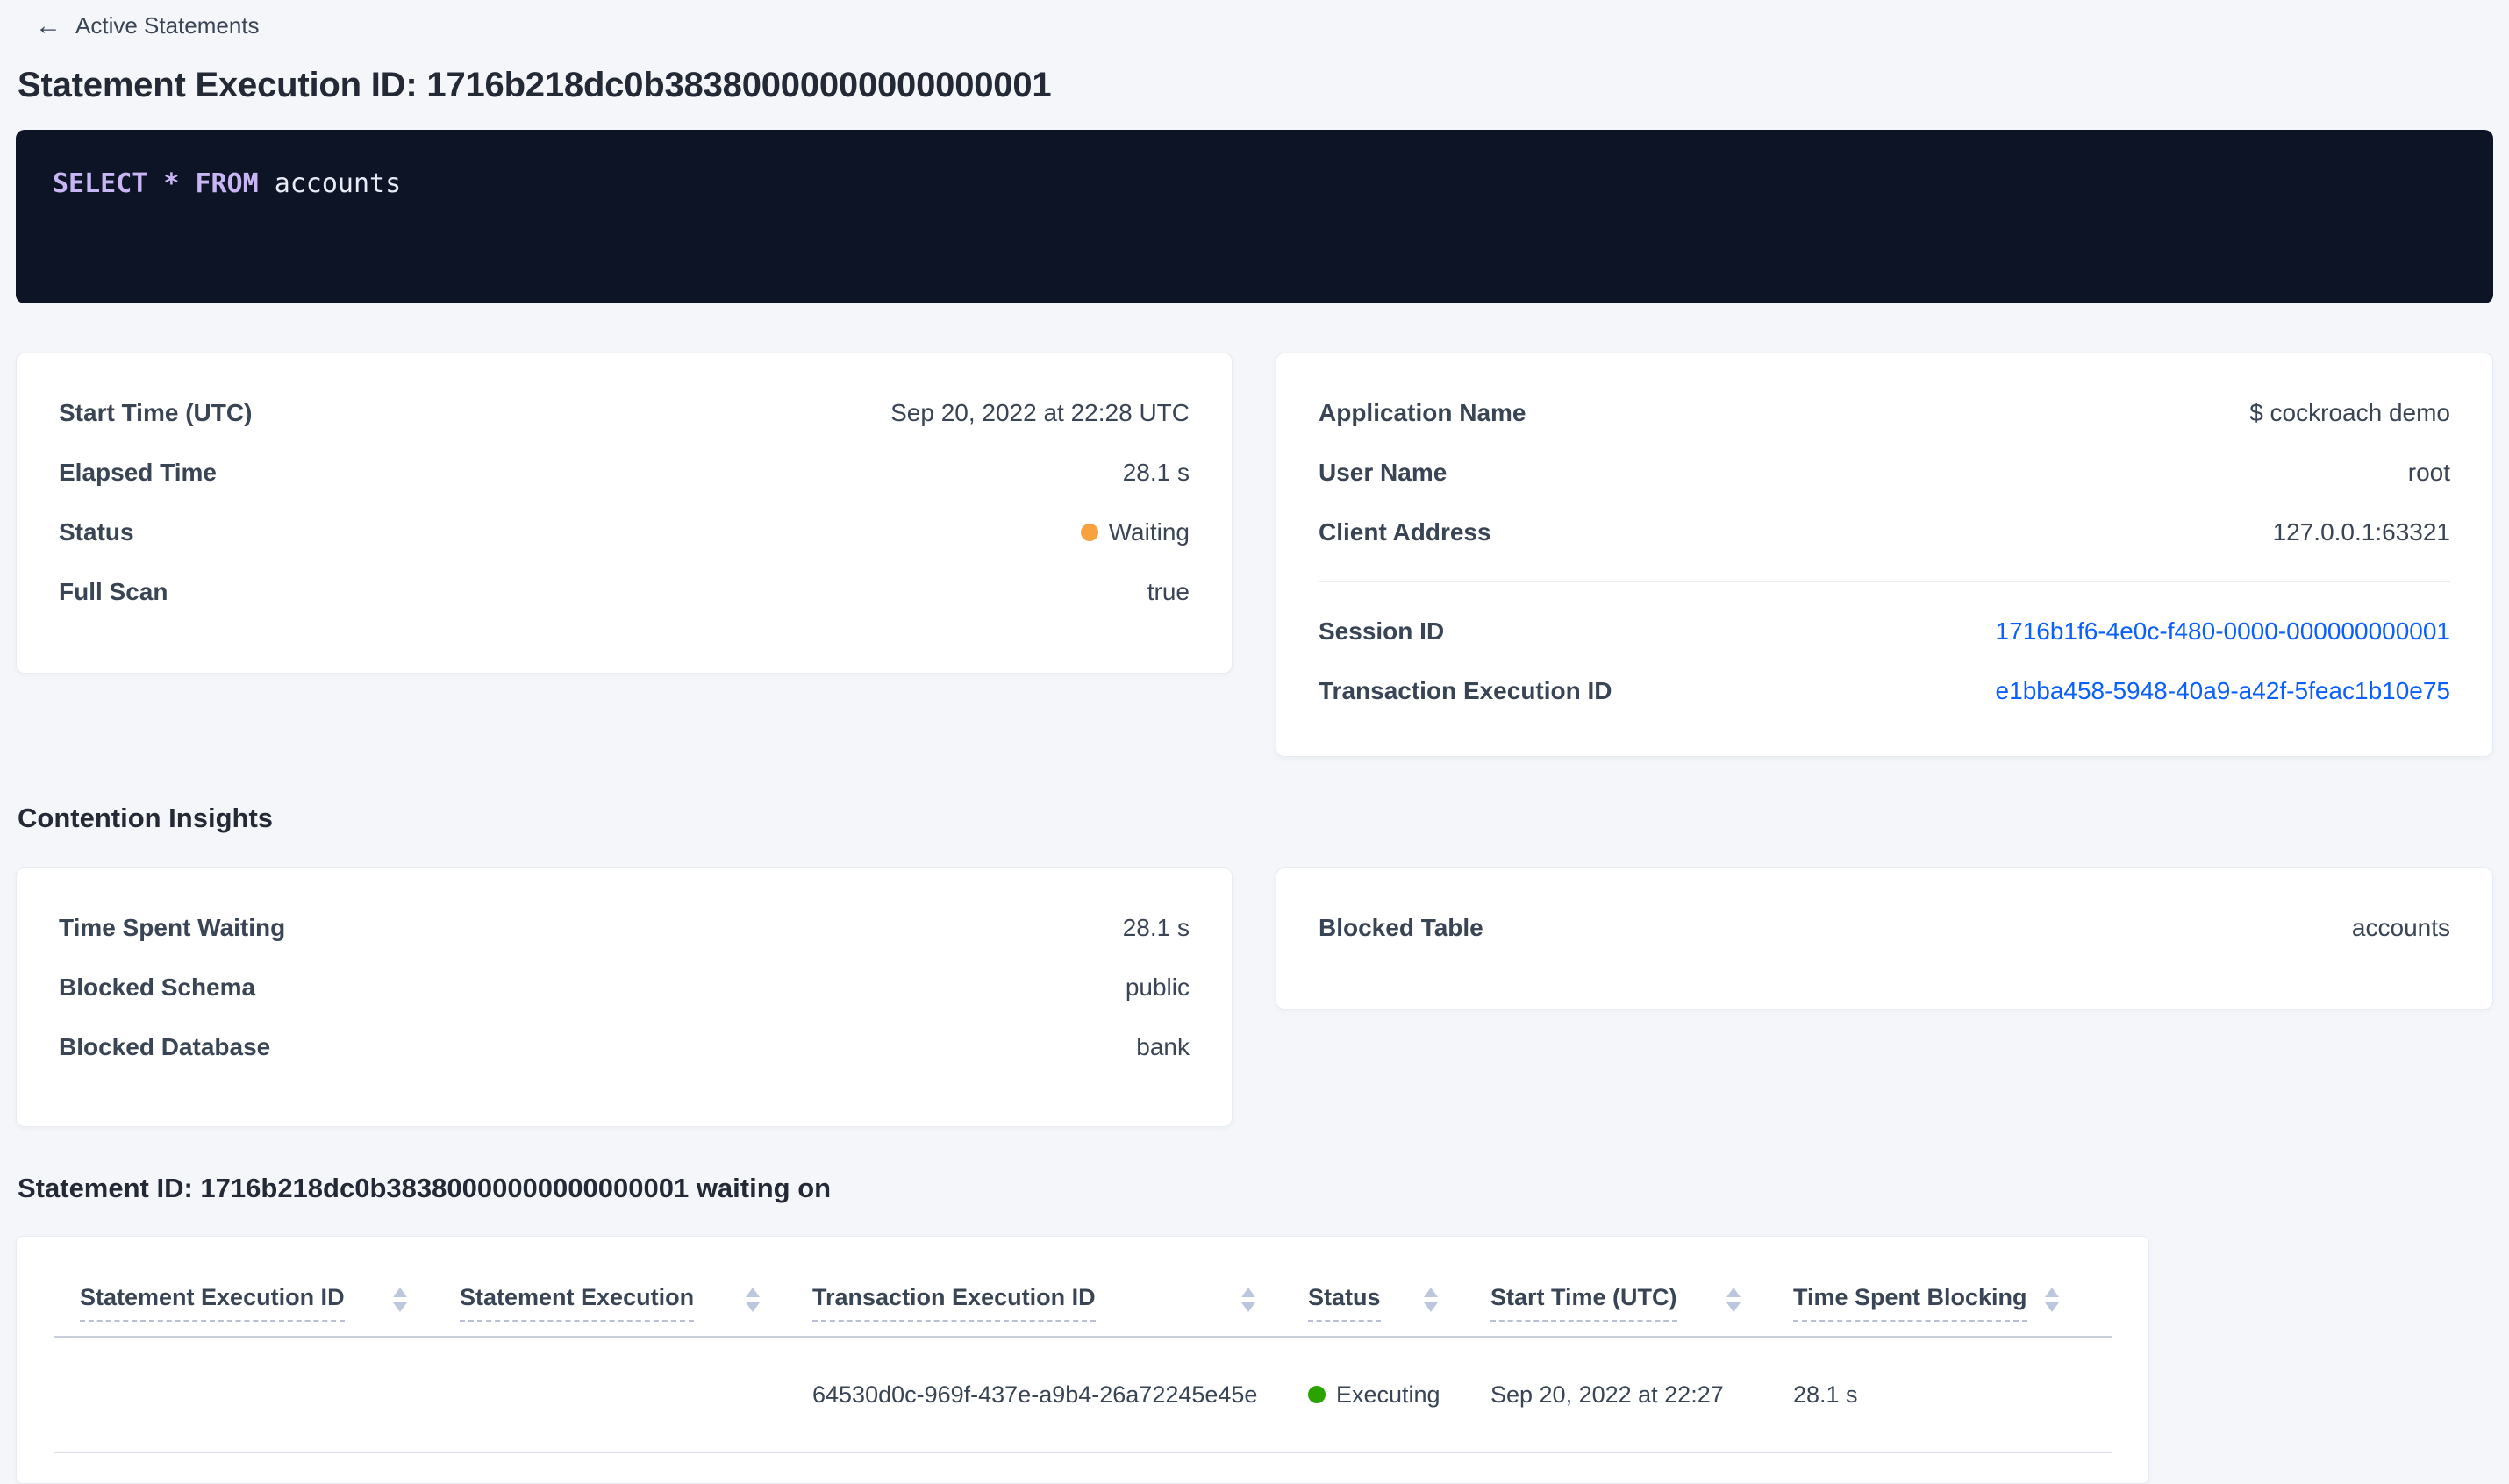  What do you see at coordinates (48, 25) in the screenshot?
I see `back-arrow-icon: ←` at bounding box center [48, 25].